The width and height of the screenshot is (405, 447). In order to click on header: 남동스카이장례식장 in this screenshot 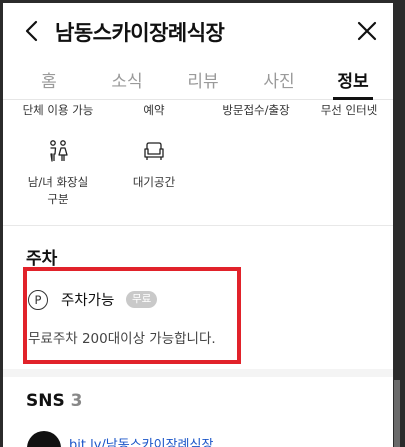, I will do `click(198, 31)`.